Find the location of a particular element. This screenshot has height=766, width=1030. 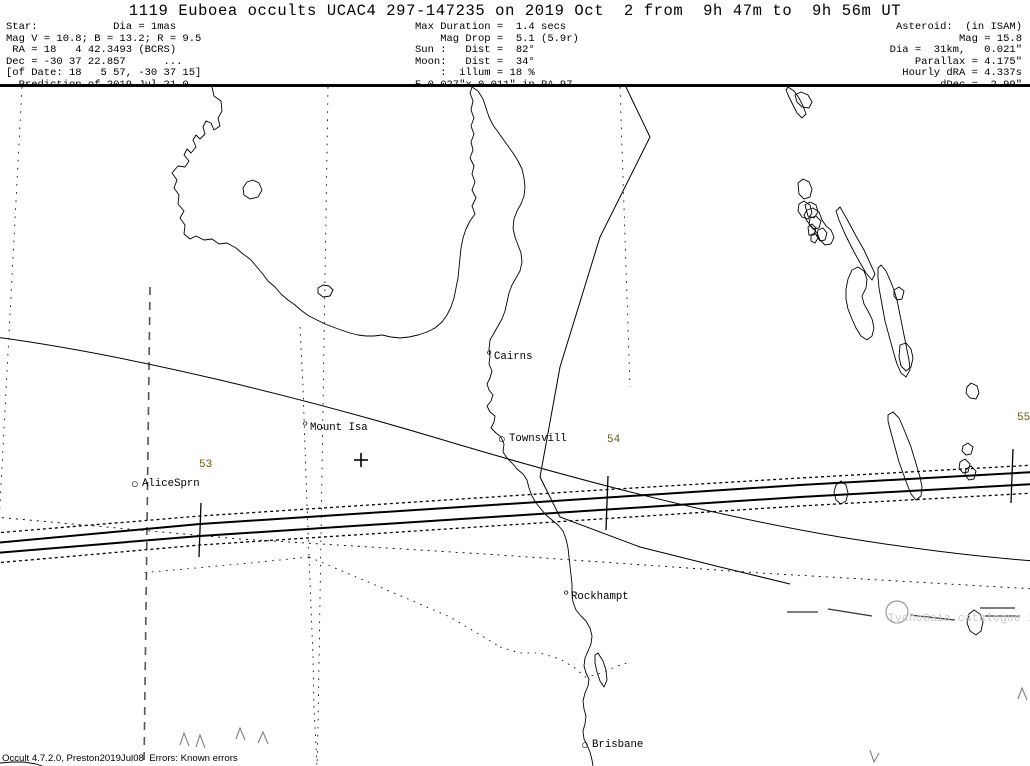

city-label-cairns: Cairns is located at coordinates (513, 357).